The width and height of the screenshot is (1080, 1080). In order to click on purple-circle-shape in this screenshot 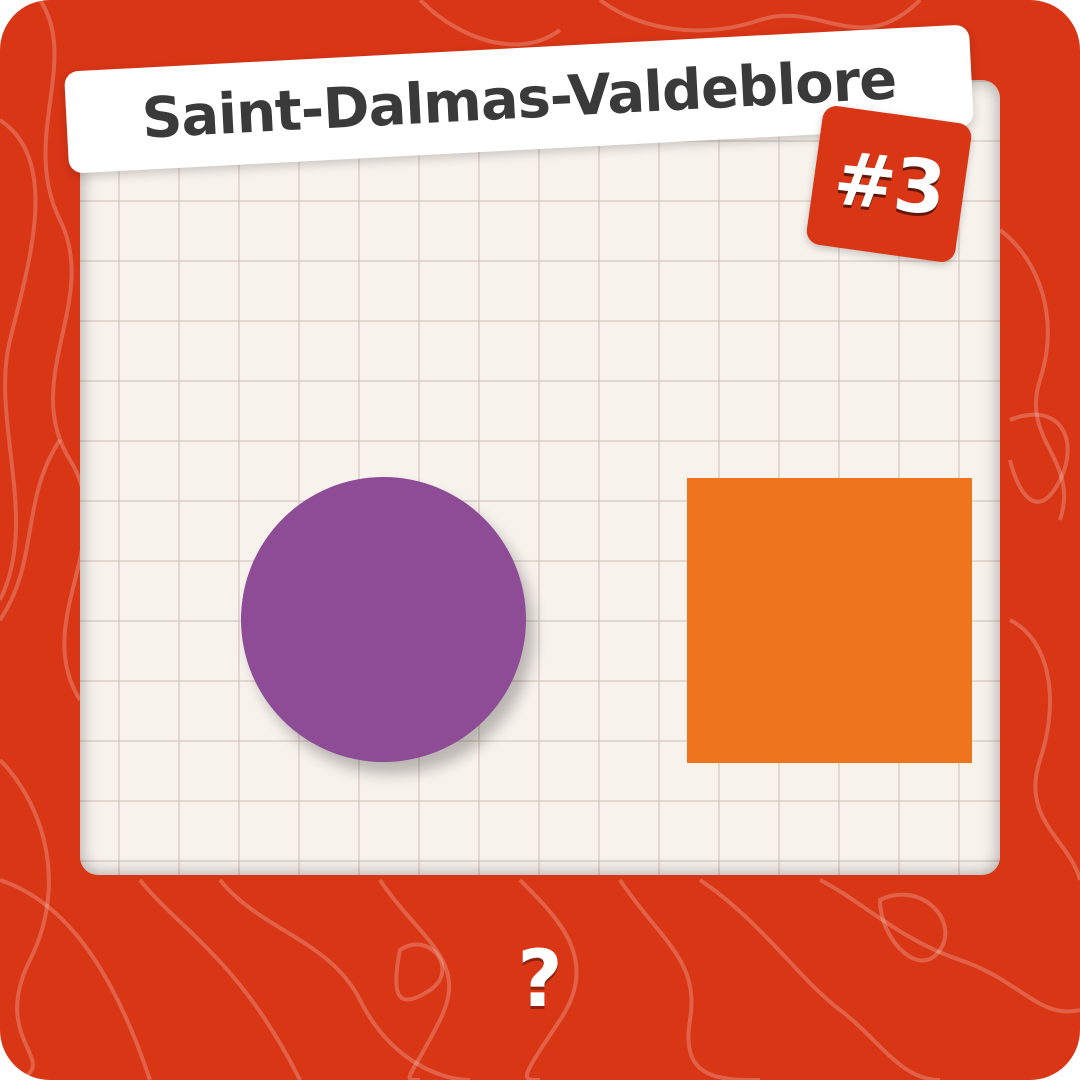, I will do `click(383, 619)`.